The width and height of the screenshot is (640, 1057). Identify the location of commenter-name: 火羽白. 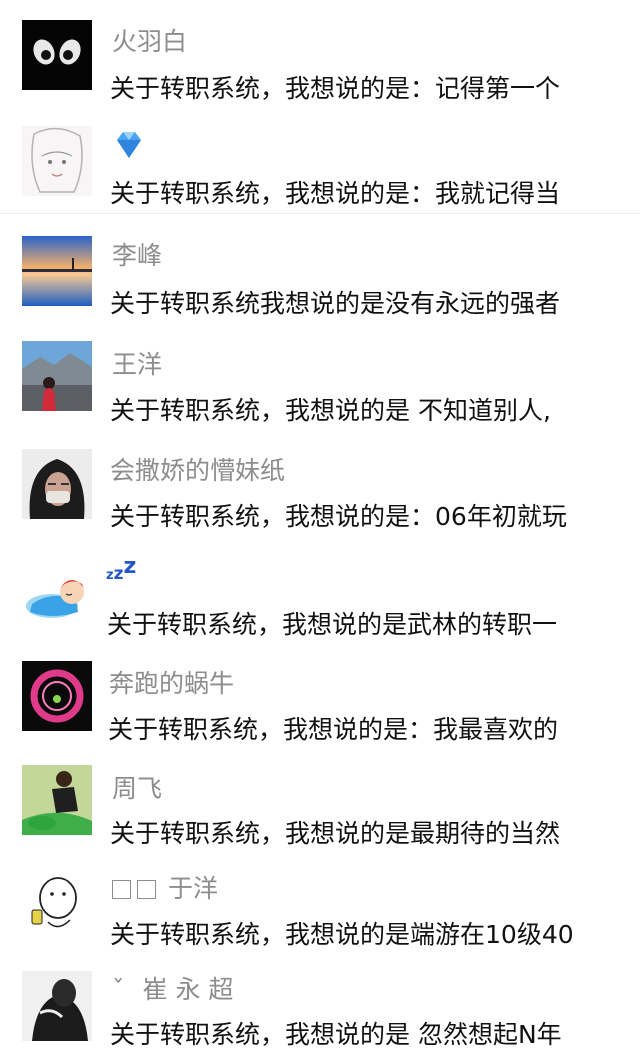
(149, 42).